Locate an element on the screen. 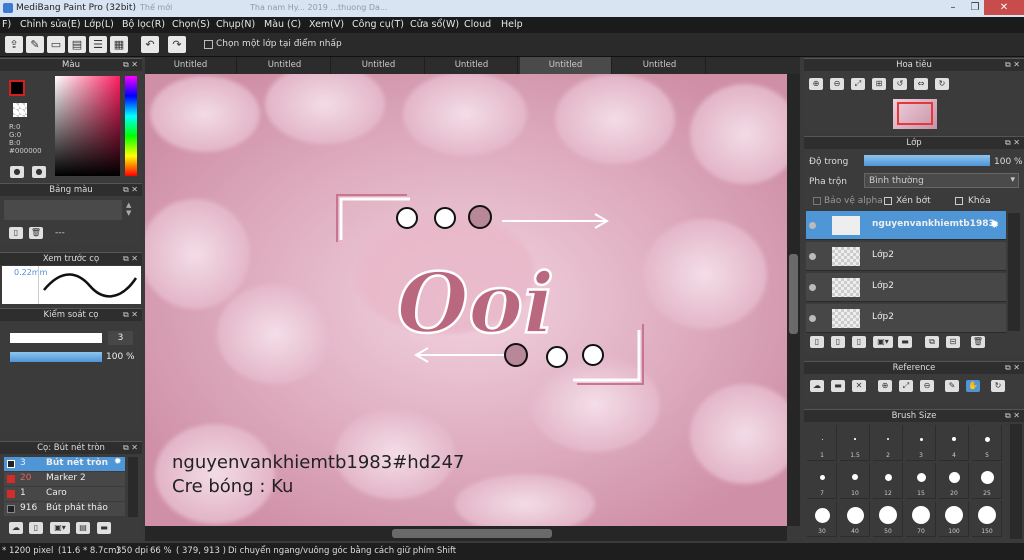  brush-opacity-slider is located at coordinates (56, 357).